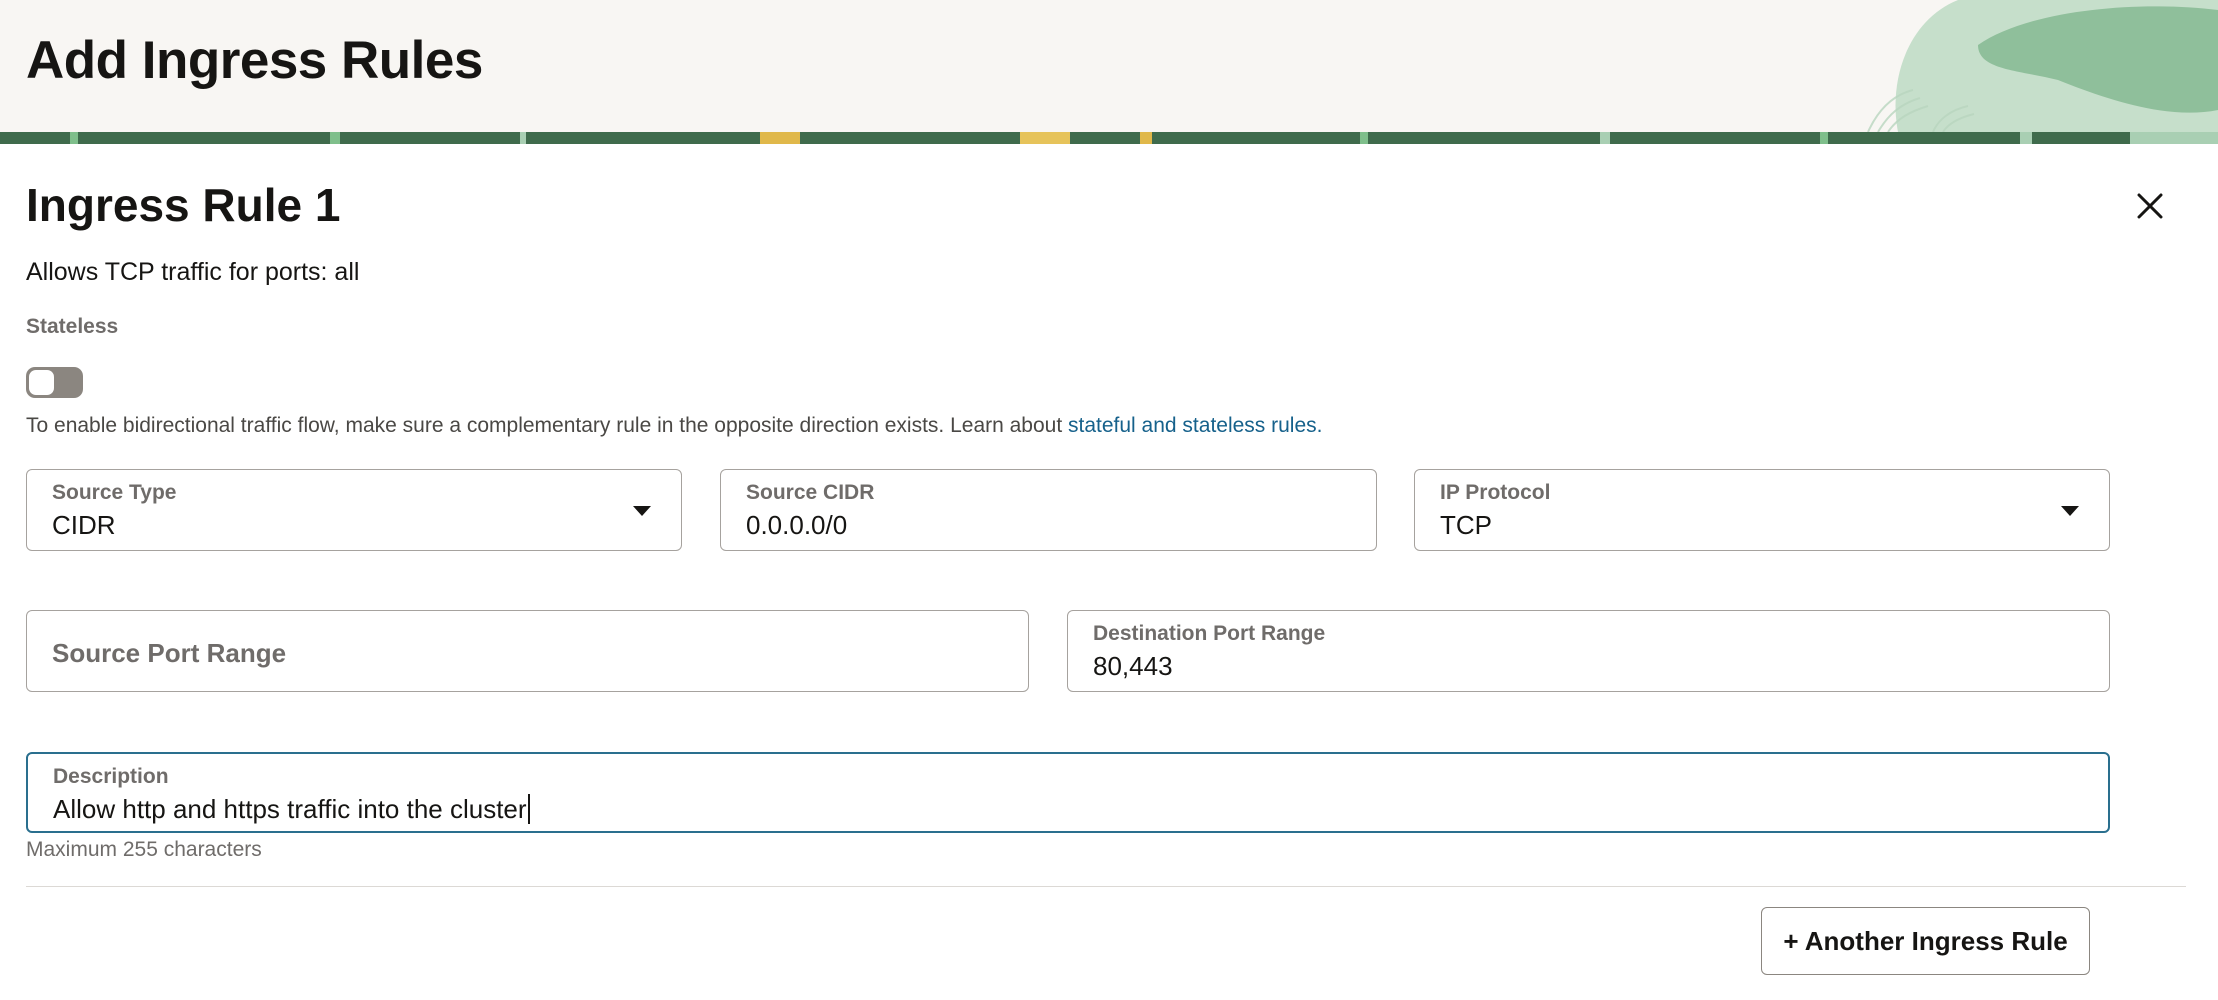 This screenshot has width=2218, height=1000. Describe the element at coordinates (1925, 941) in the screenshot. I see `add-another-ingress-rule-button: + Another Ingress Rule` at that location.